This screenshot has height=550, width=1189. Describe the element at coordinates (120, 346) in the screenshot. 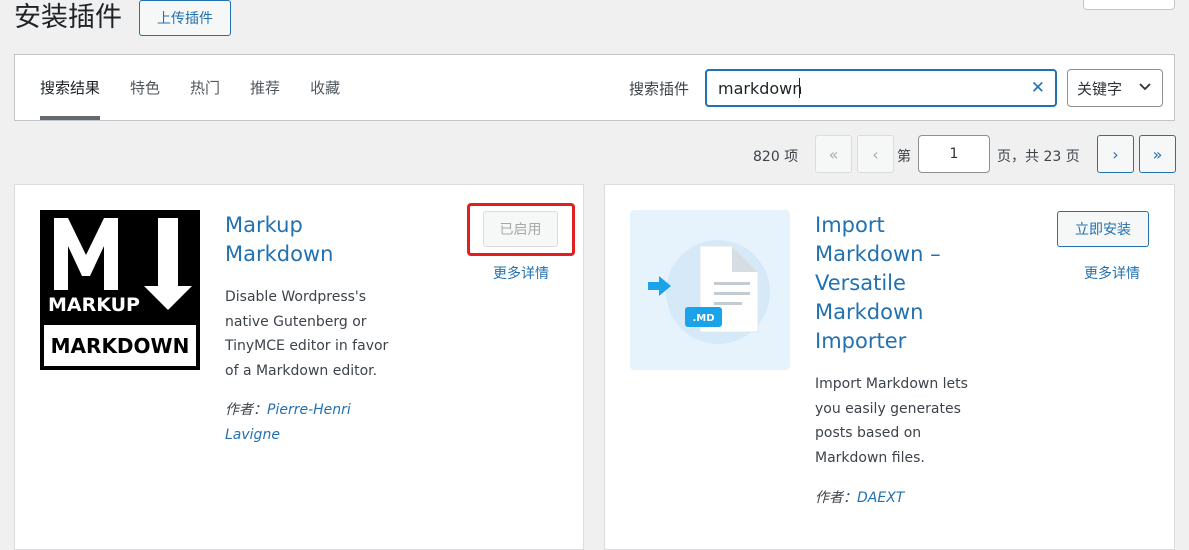

I see `logo-bottom-text: MARKDOWN` at that location.